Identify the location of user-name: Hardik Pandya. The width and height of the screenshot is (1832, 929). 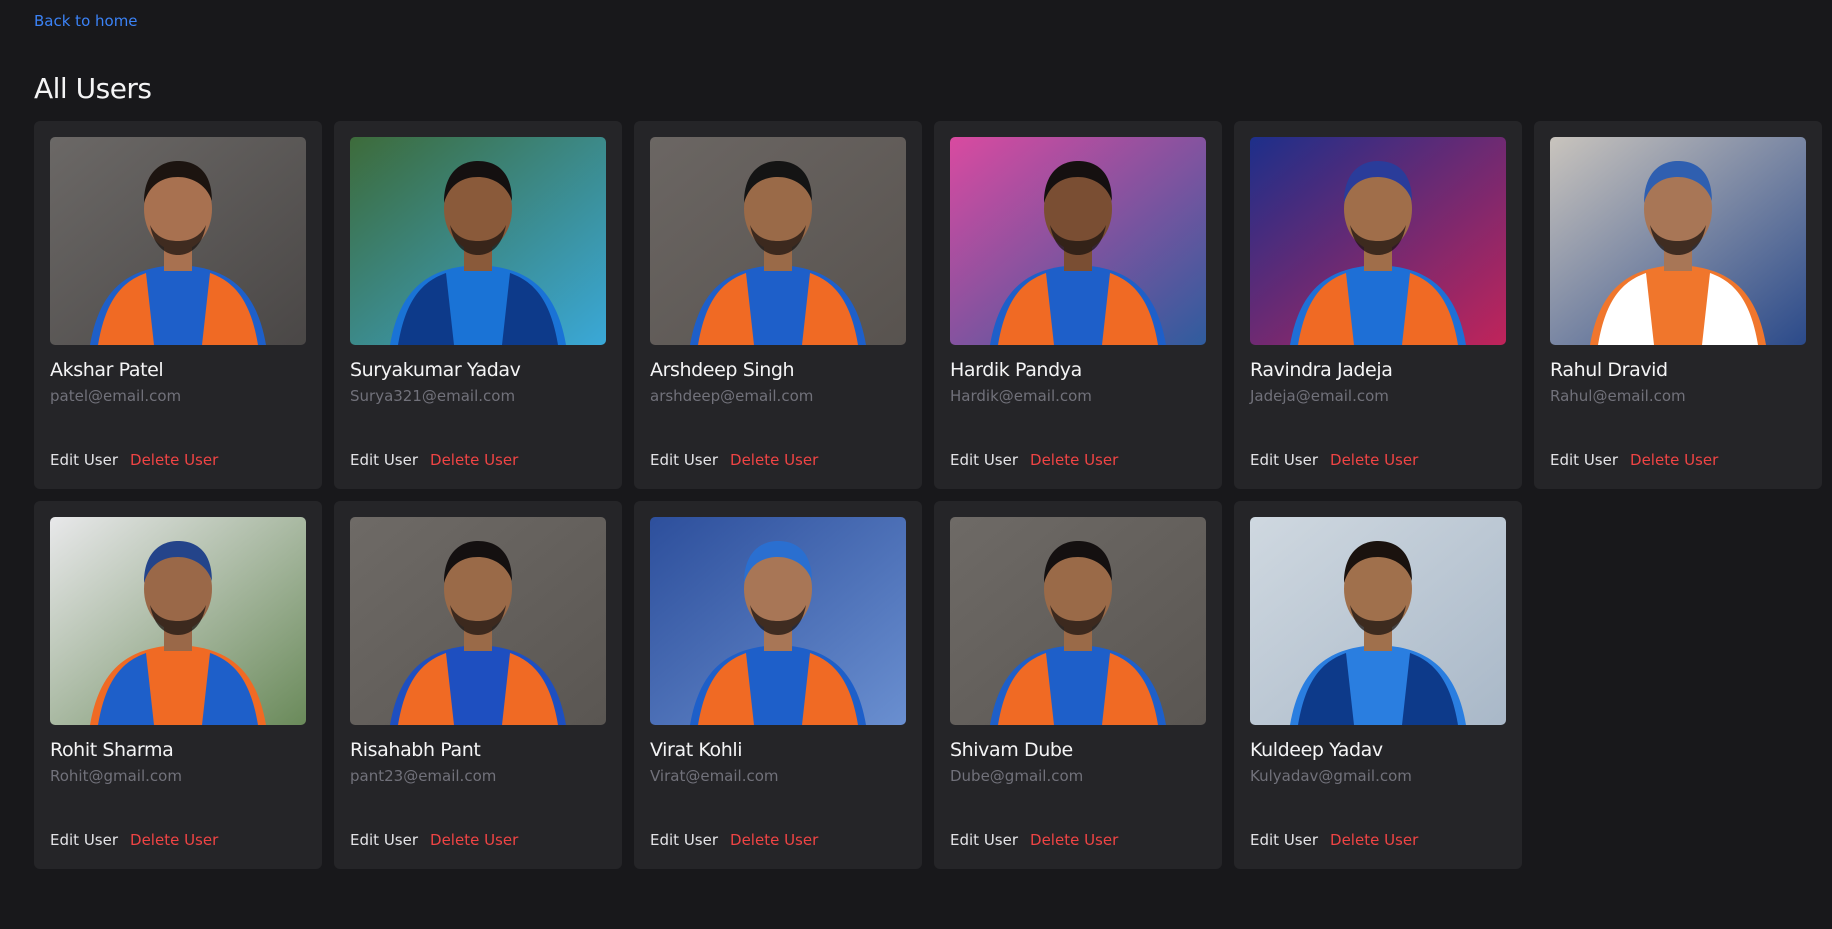
(1016, 370).